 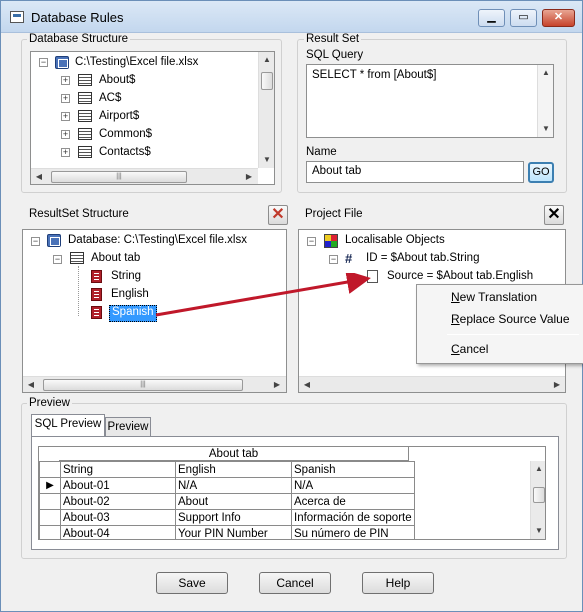 I want to click on title-bar: Database Rules ▁ ▭ ✕, so click(x=291, y=17).